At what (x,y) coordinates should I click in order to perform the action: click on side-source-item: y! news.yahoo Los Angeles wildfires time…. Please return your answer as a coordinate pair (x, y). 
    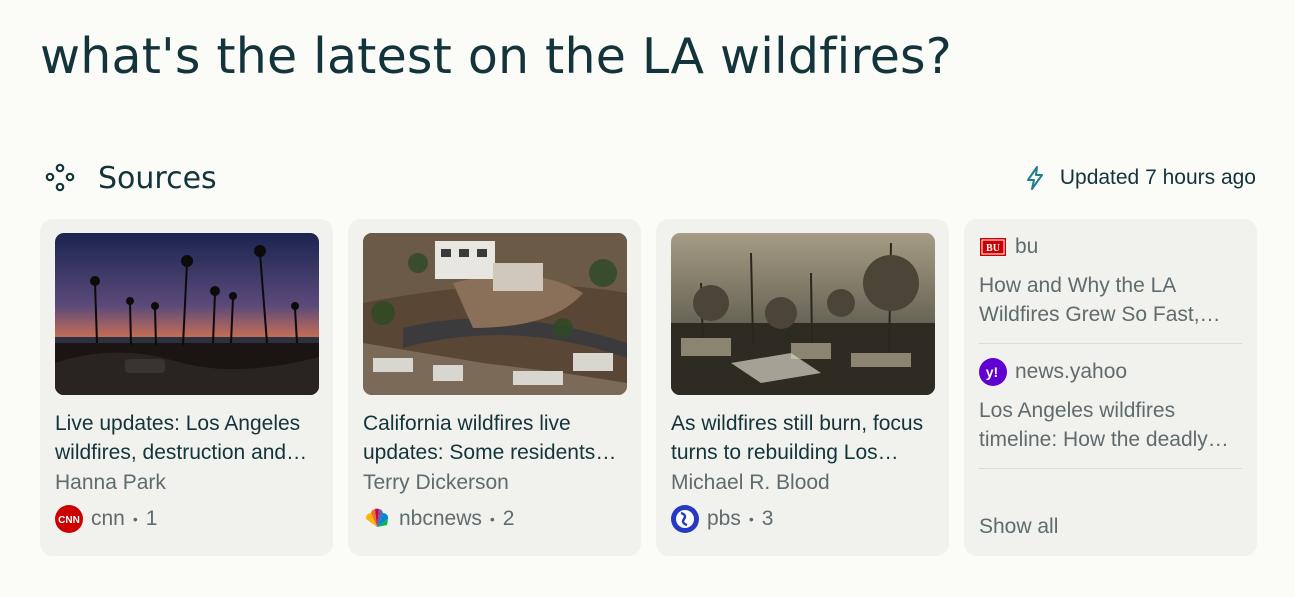
    Looking at the image, I should click on (1110, 413).